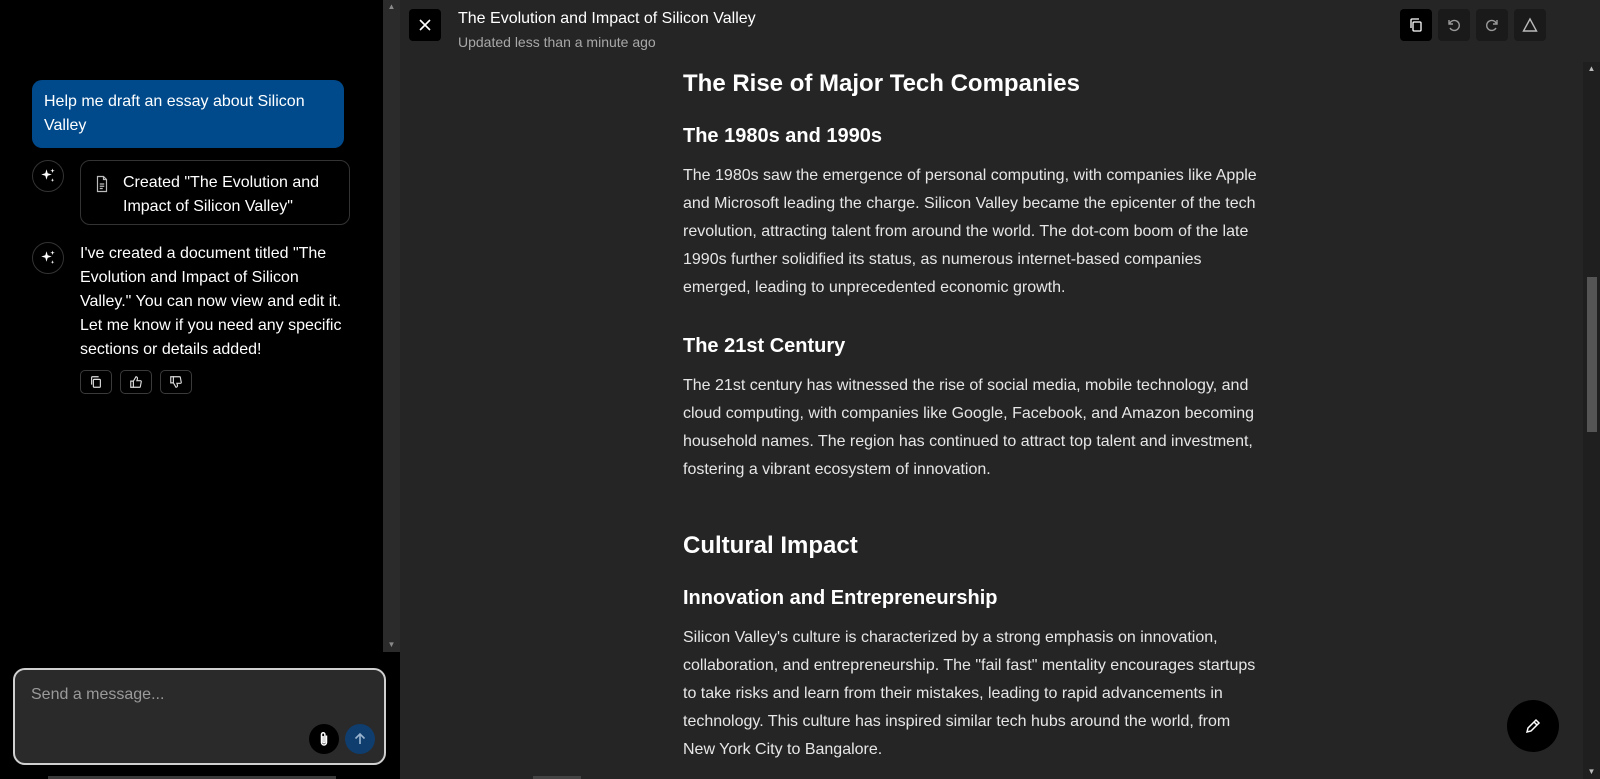 This screenshot has width=1600, height=779. I want to click on message-input, so click(196, 695).